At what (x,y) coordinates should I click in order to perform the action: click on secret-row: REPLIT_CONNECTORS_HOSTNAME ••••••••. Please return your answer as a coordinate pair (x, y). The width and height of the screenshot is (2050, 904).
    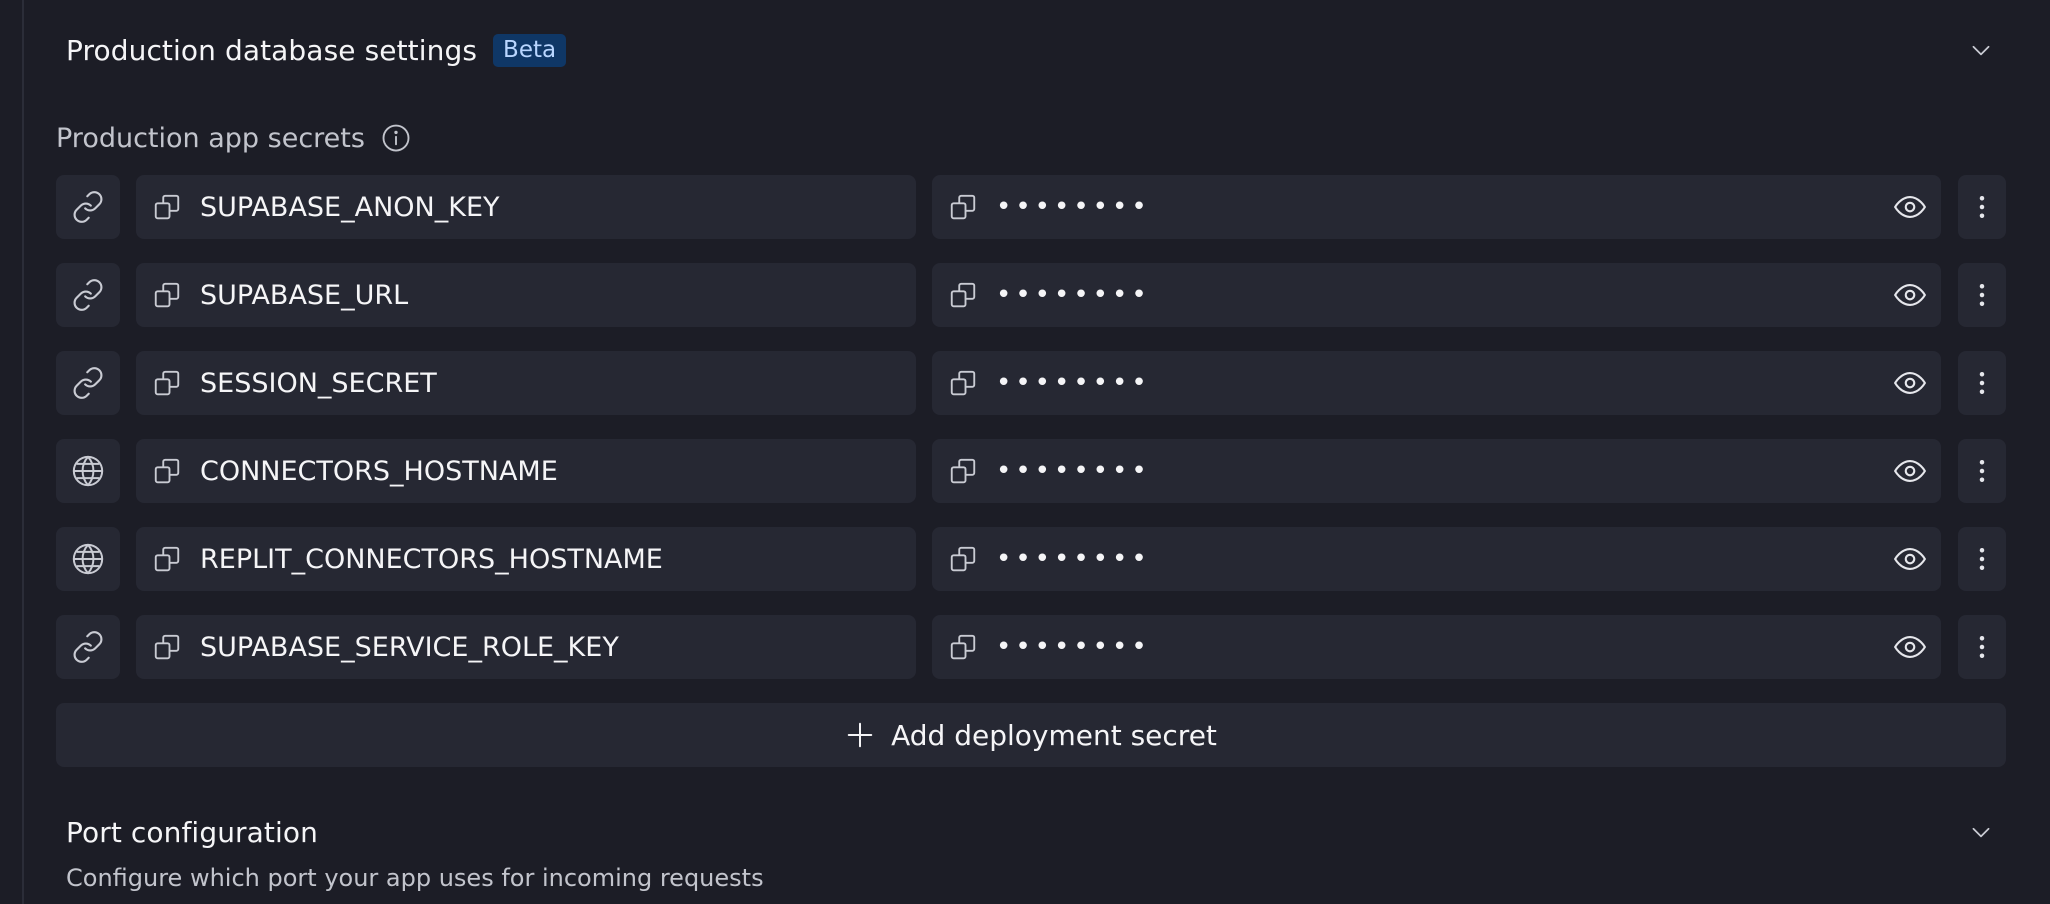
    Looking at the image, I should click on (1031, 559).